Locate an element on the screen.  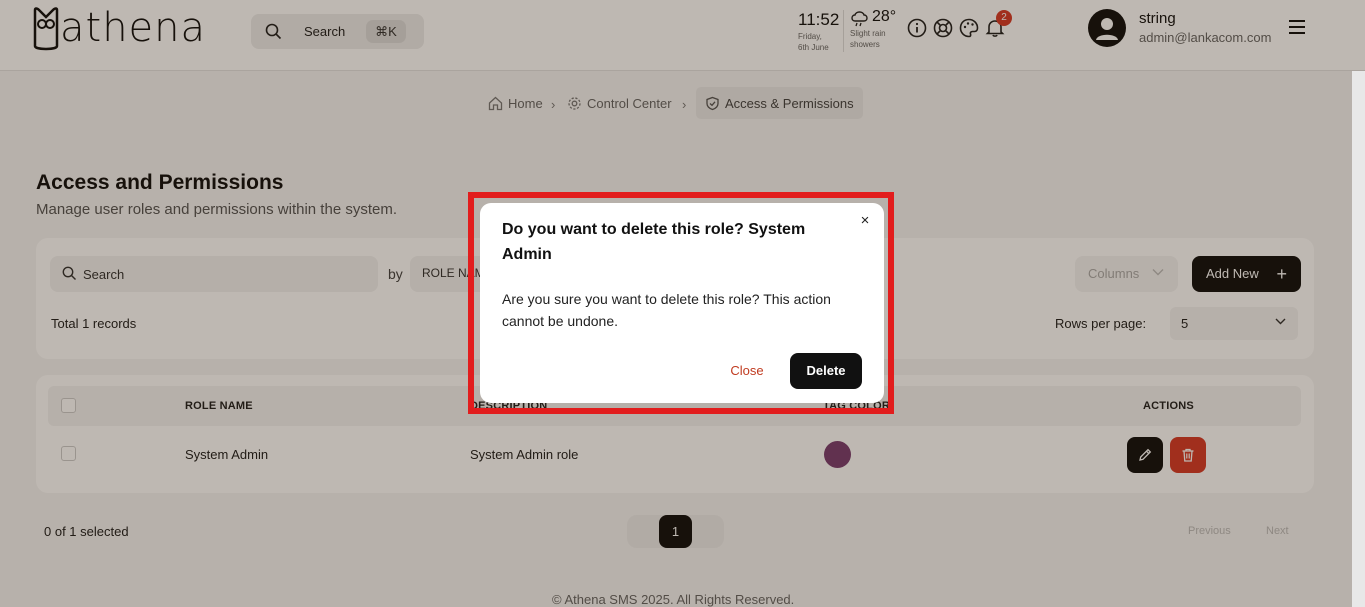
close-icon: × is located at coordinates (865, 221).